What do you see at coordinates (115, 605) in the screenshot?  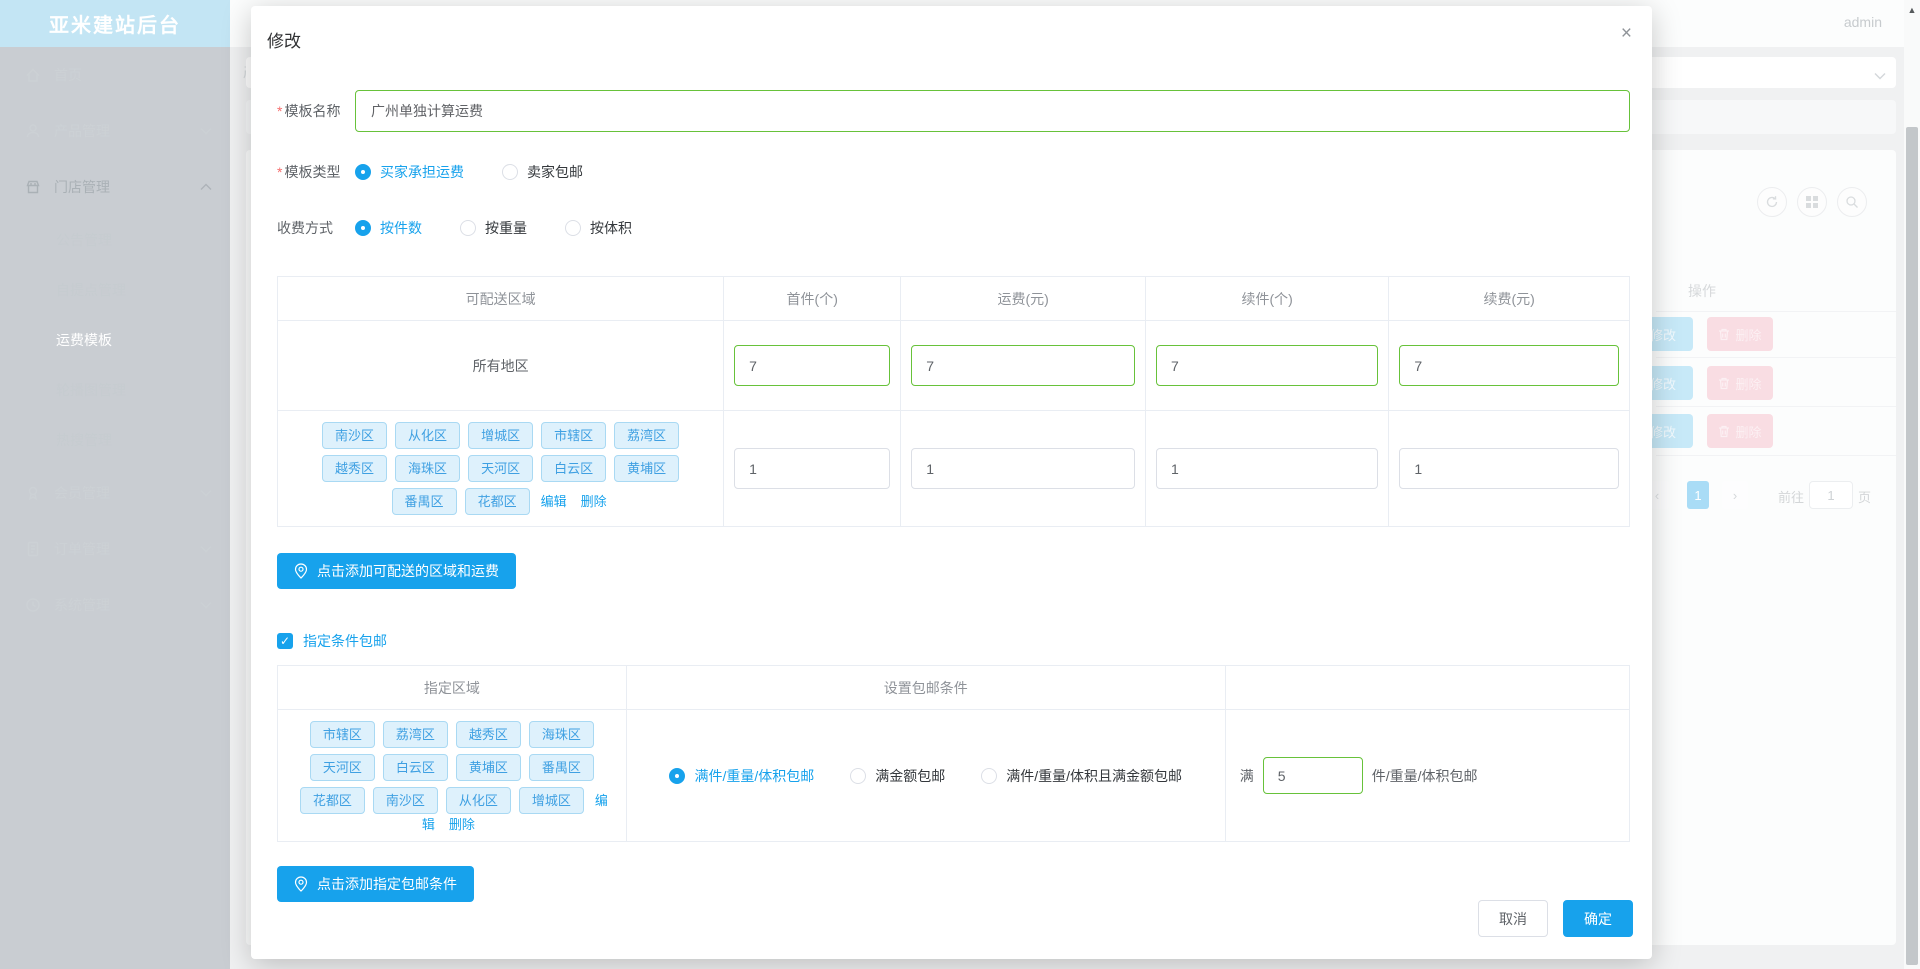 I see `sidebar-item-system: 系统管理` at bounding box center [115, 605].